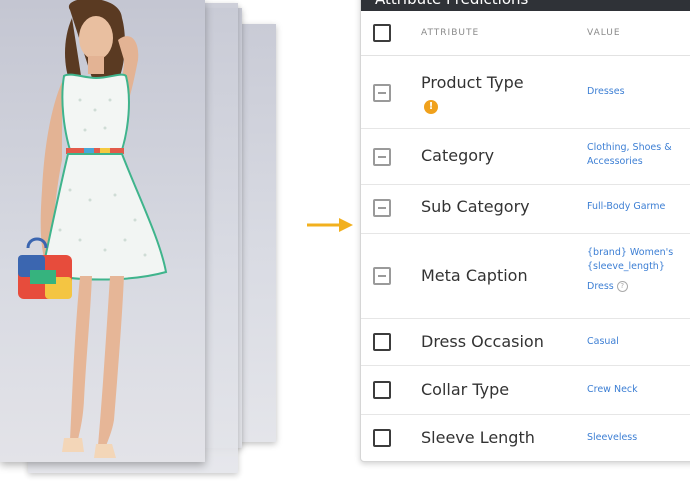  I want to click on column-header-value: VALUE, so click(604, 33).